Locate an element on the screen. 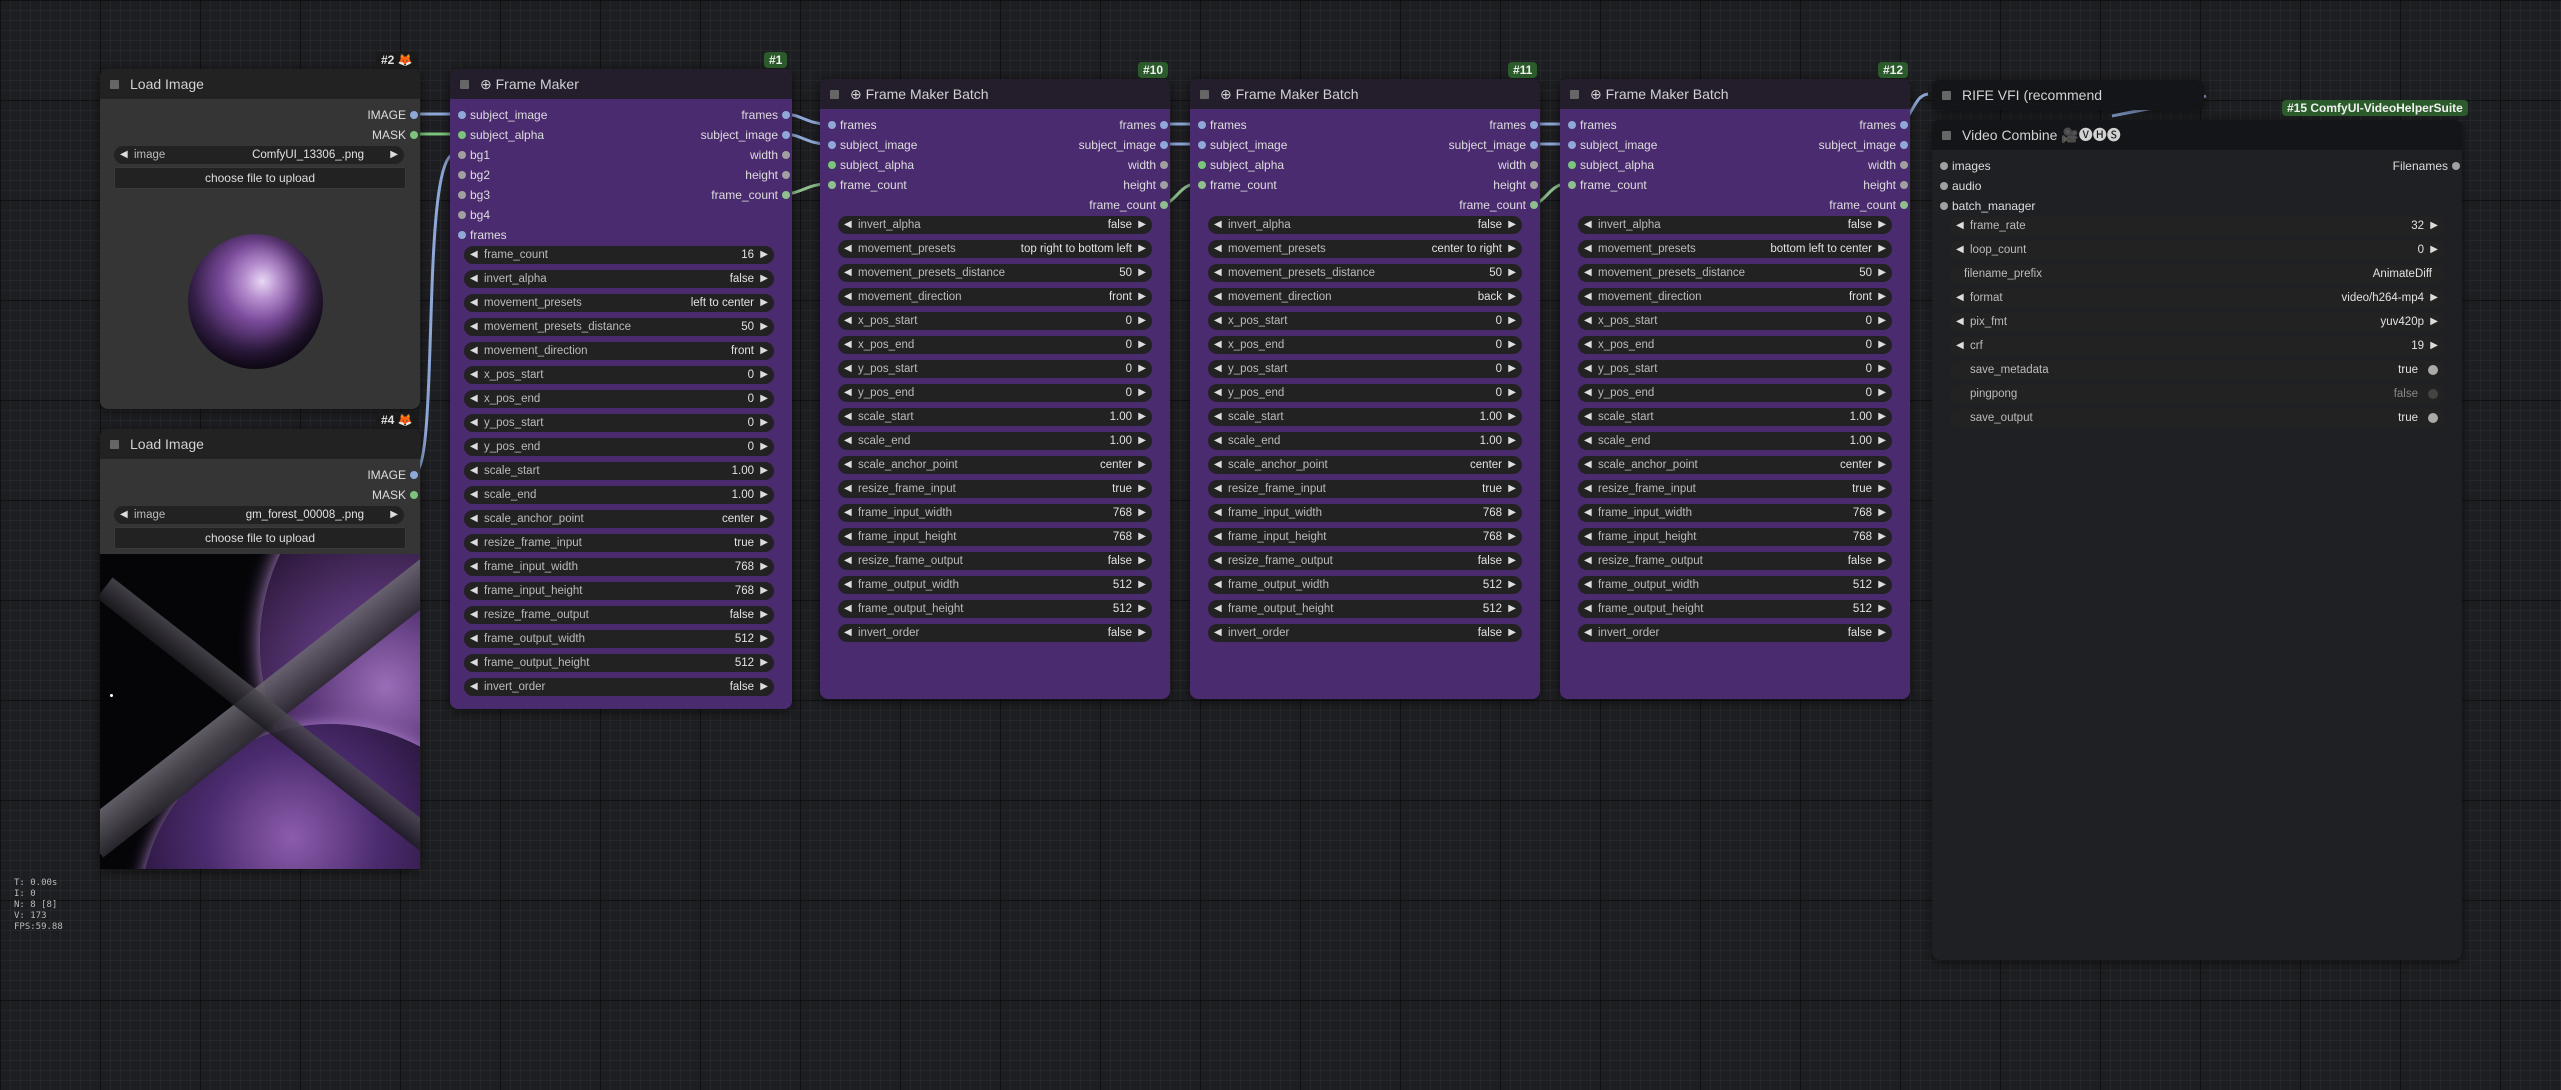  widget-frame-output-width: ◀ frame_output_width 512 ▶ is located at coordinates (1735, 585).